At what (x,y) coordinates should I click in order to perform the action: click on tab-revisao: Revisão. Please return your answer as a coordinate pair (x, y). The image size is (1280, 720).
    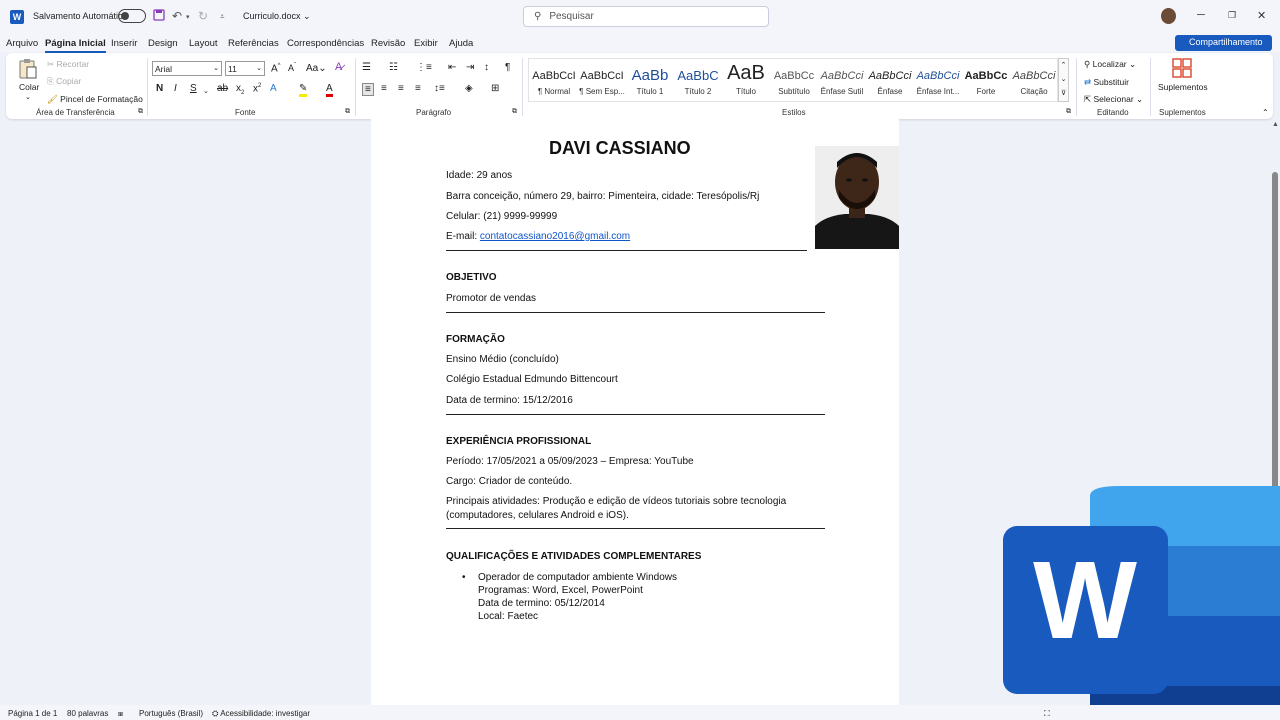
    Looking at the image, I should click on (388, 43).